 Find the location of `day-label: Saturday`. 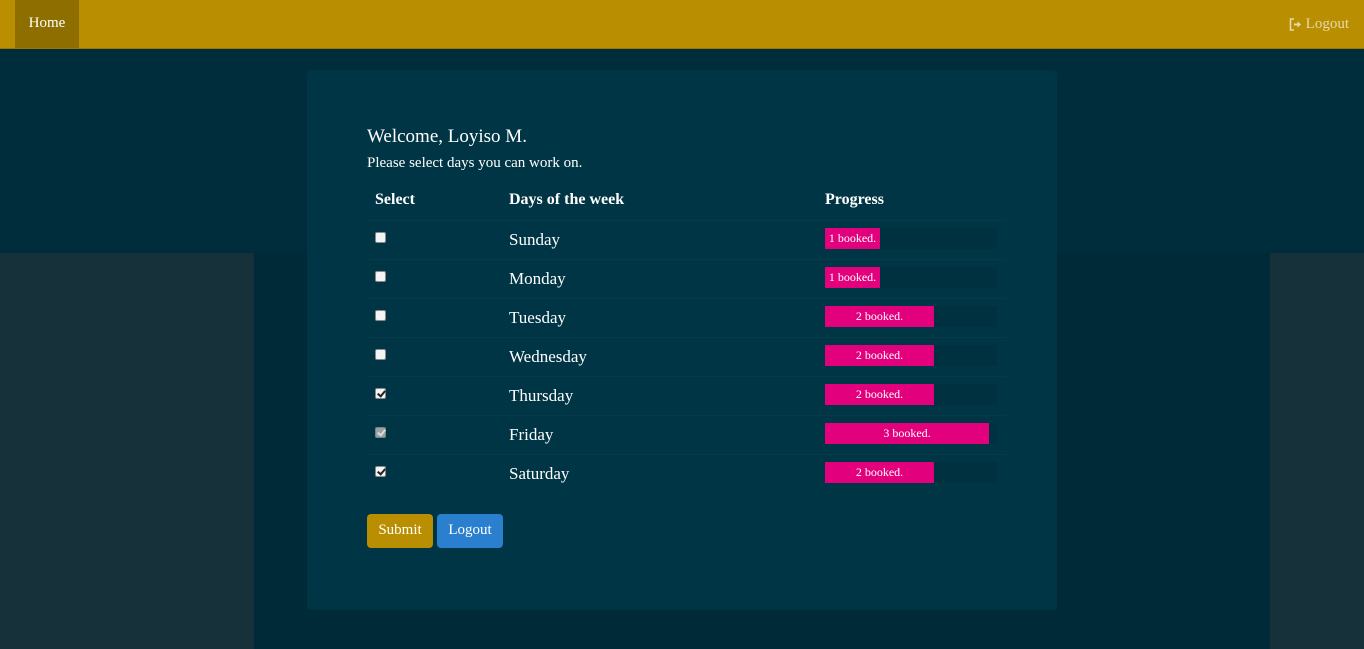

day-label: Saturday is located at coordinates (539, 473).